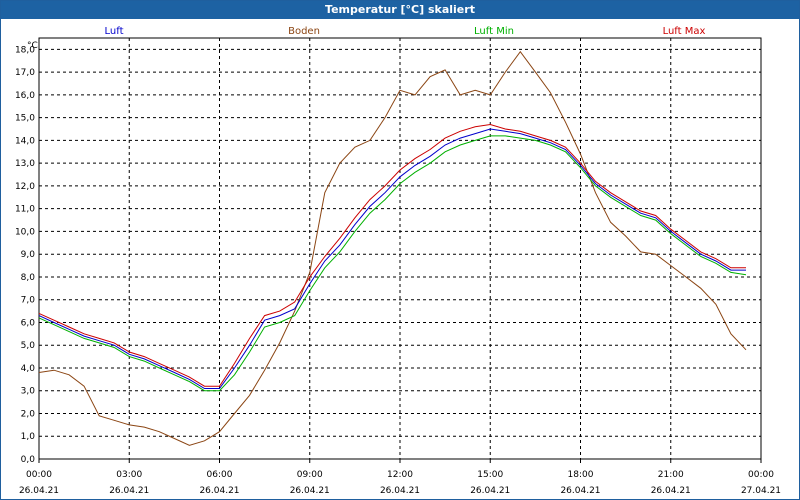 The height and width of the screenshot is (500, 800). I want to click on x-tick-time: 18:00, so click(581, 475).